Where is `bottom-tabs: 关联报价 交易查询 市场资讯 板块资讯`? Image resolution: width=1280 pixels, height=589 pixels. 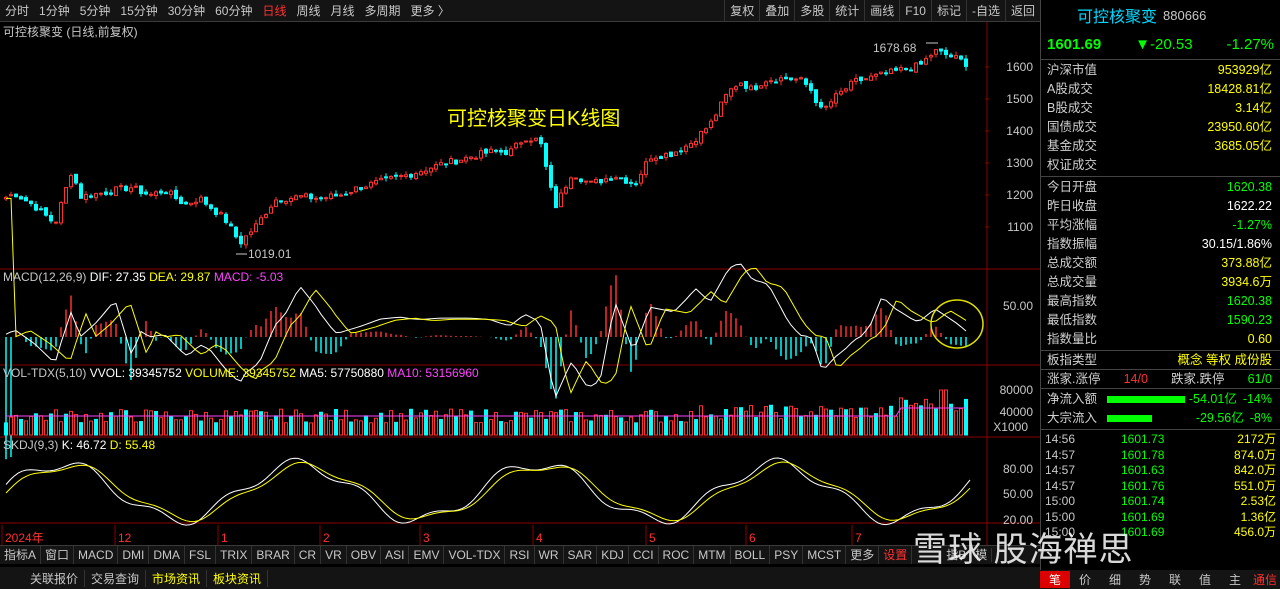
bottom-tabs: 关联报价 交易查询 市场资讯 板块资讯 is located at coordinates (520, 578).